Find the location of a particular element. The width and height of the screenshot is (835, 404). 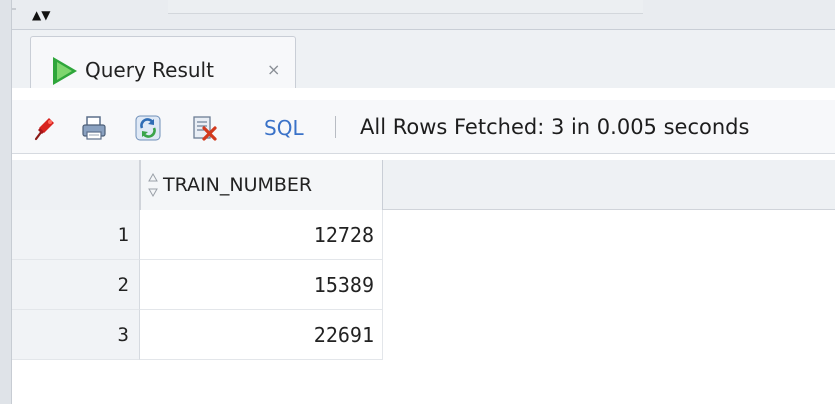

toolbar: SQL All Rows Fetched: 3 in 0.005 seconds is located at coordinates (423, 127).